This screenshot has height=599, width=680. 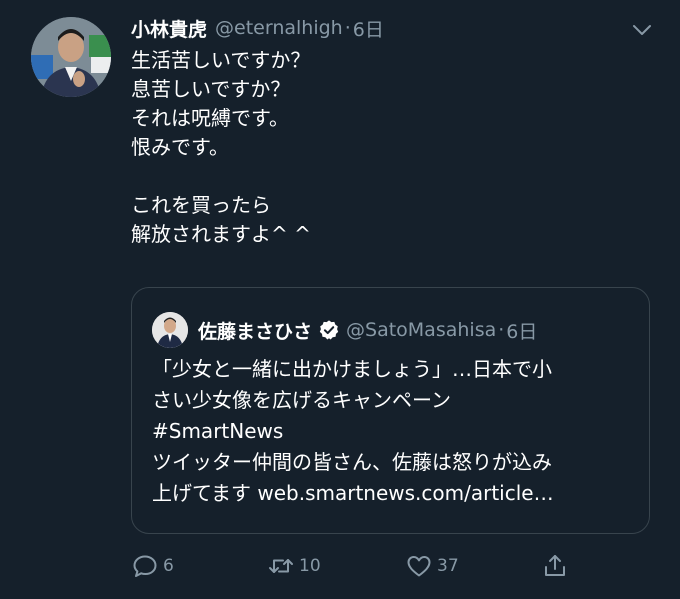 I want to click on quoted-handle: @SatoMasahisa, so click(x=421, y=330).